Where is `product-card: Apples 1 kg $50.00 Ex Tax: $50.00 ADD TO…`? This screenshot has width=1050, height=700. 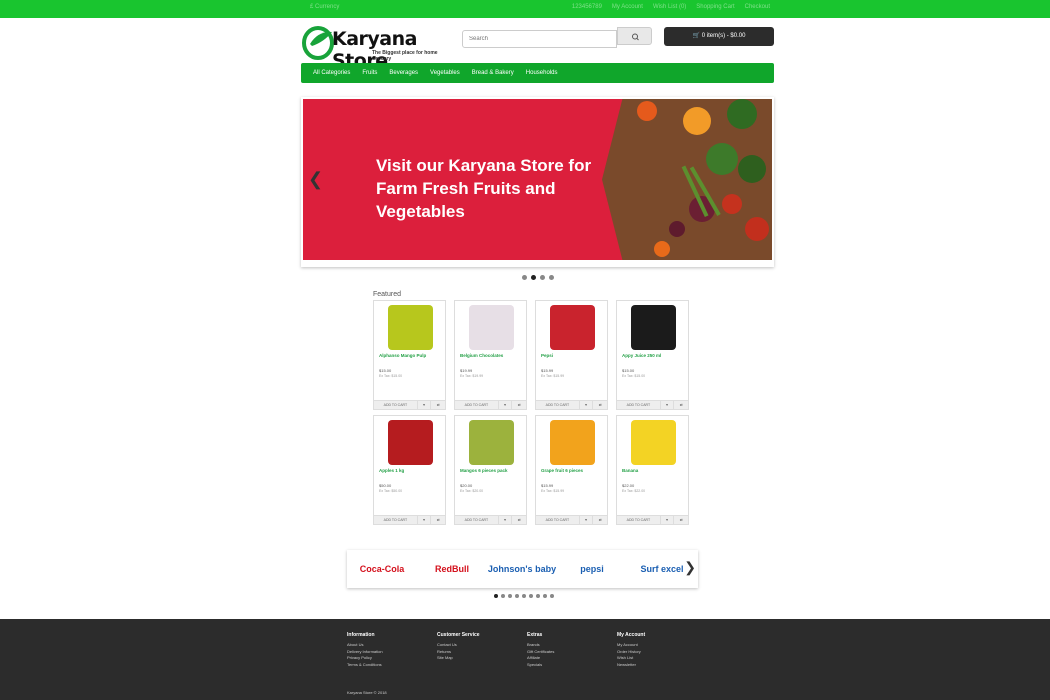 product-card: Apples 1 kg $50.00 Ex Tax: $50.00 ADD TO… is located at coordinates (409, 470).